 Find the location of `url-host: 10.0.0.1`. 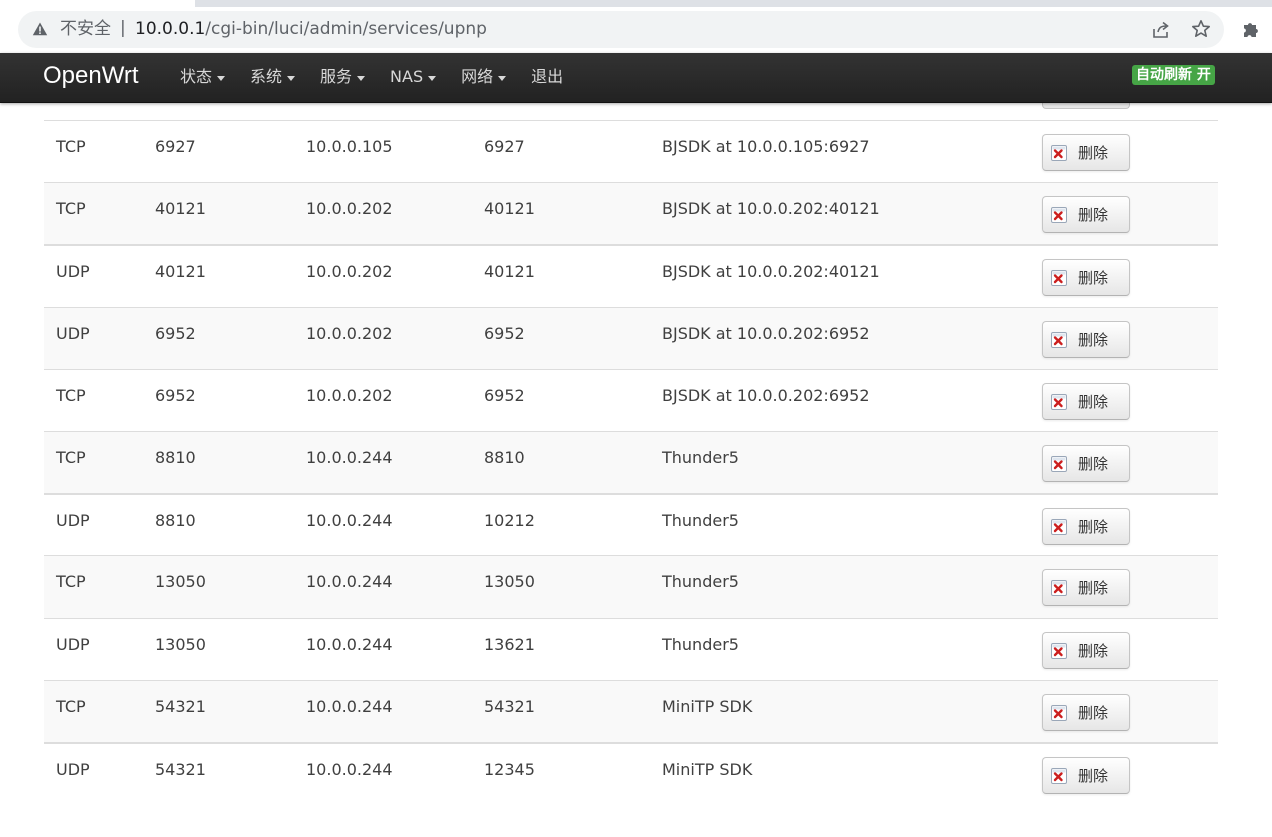

url-host: 10.0.0.1 is located at coordinates (170, 29).